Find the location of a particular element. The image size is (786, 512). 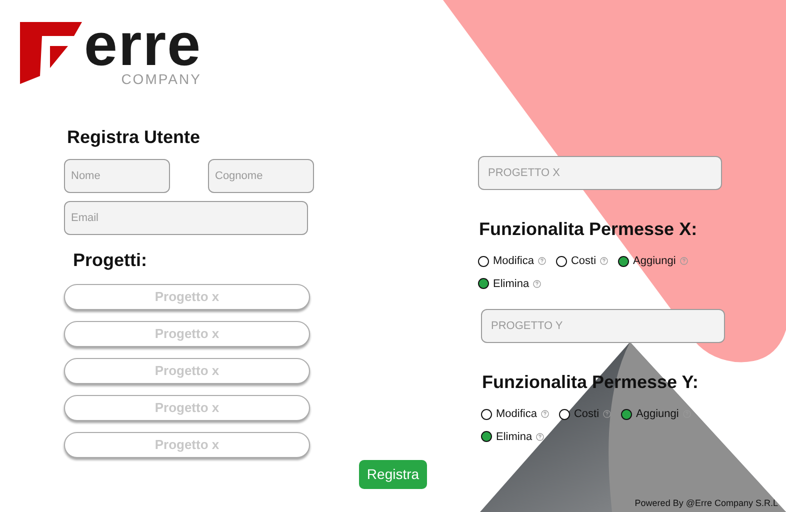

first-name-field: Nome is located at coordinates (117, 176).